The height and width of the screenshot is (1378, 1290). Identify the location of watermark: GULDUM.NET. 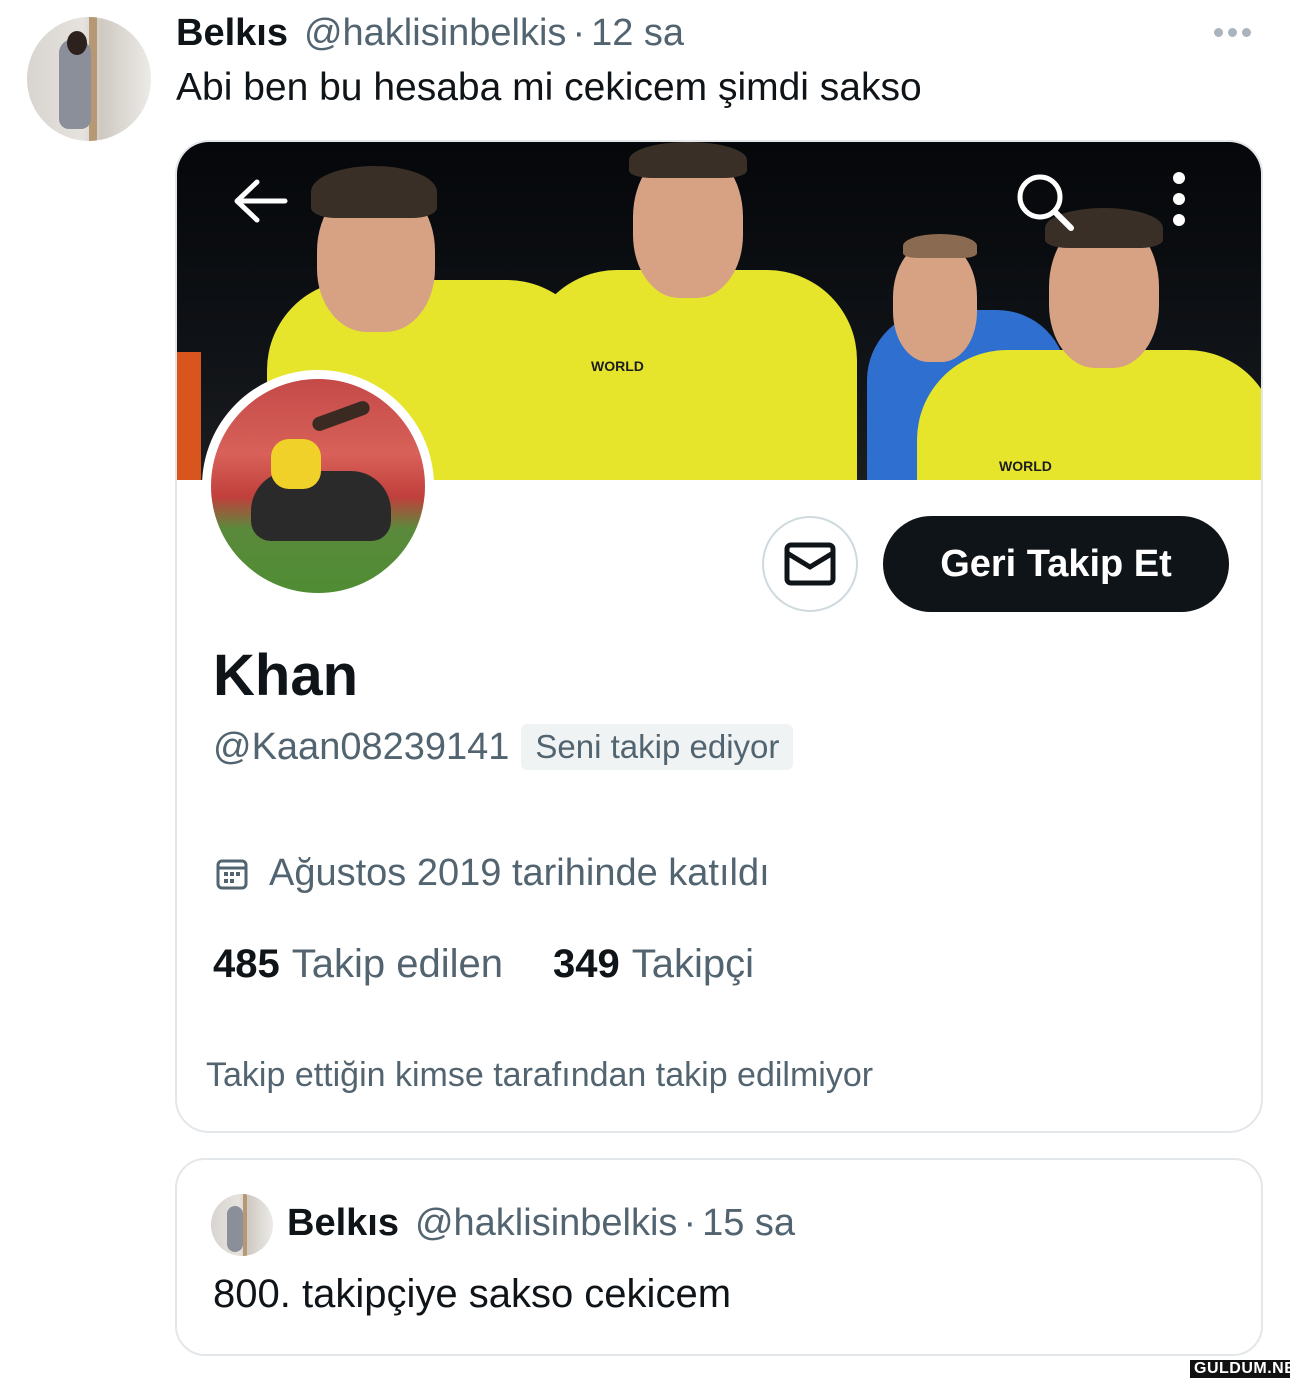
(1240, 1369).